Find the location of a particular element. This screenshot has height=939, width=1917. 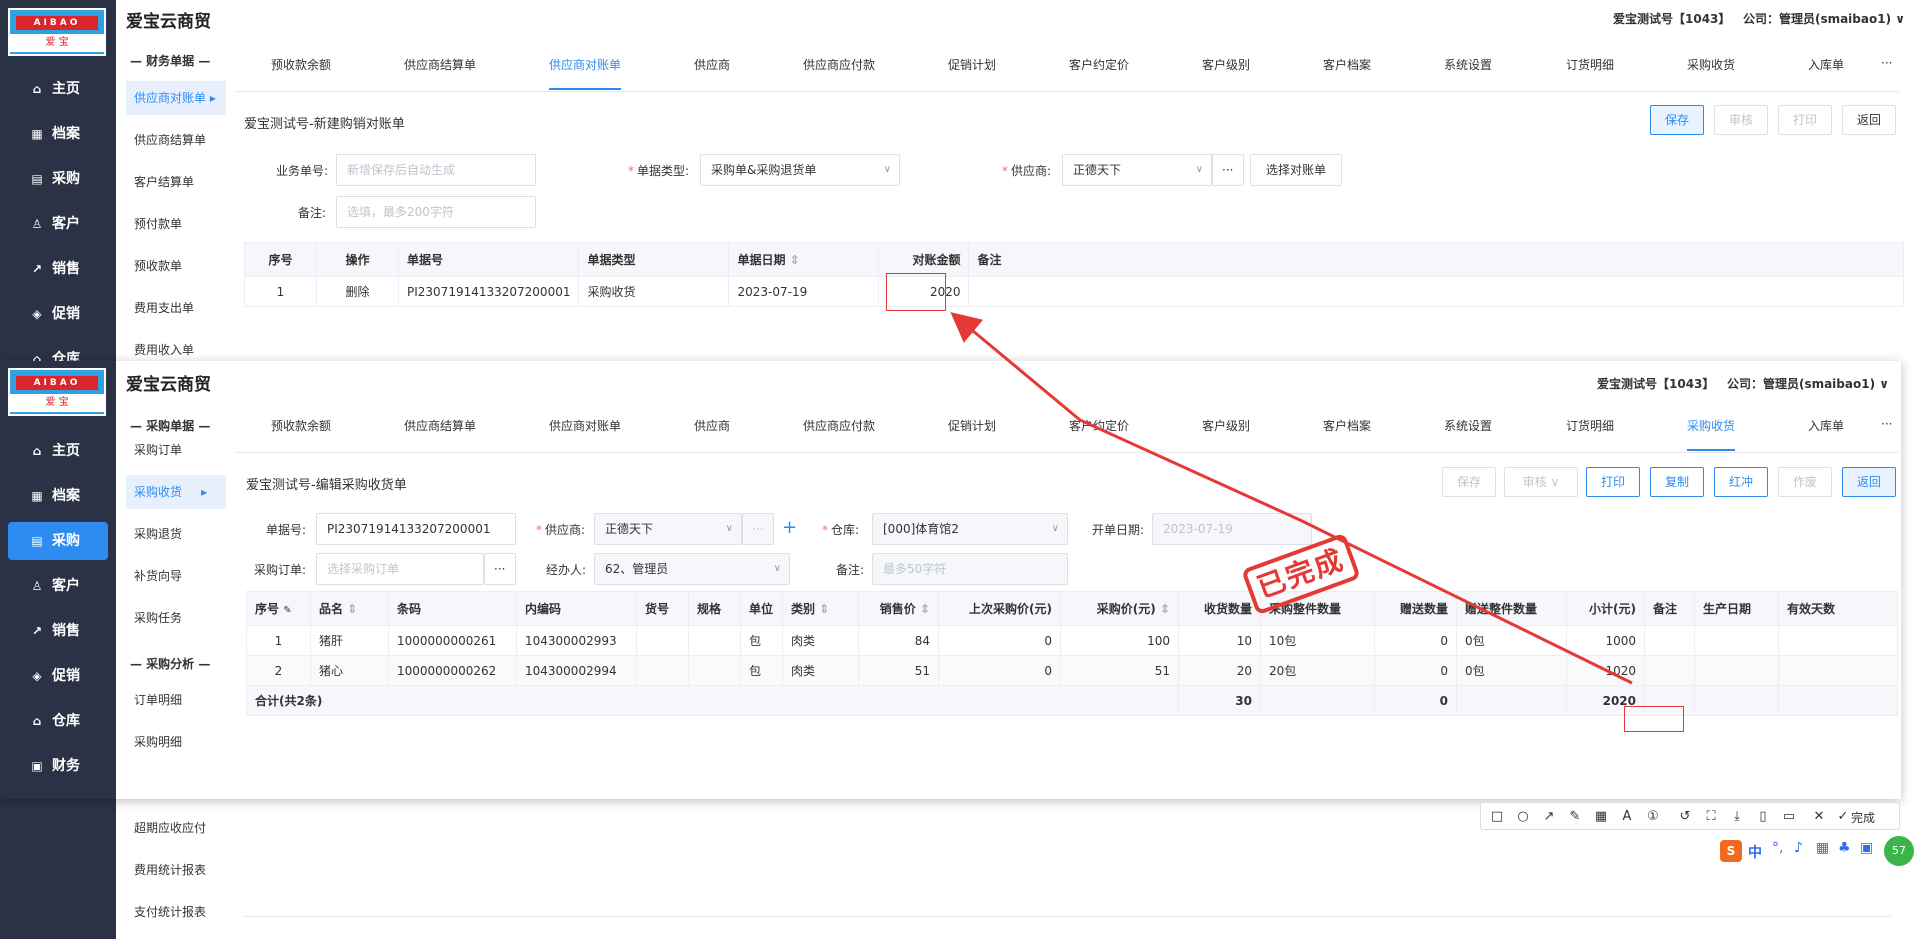

fullscreen-icon: ⛶ is located at coordinates (1711, 817).